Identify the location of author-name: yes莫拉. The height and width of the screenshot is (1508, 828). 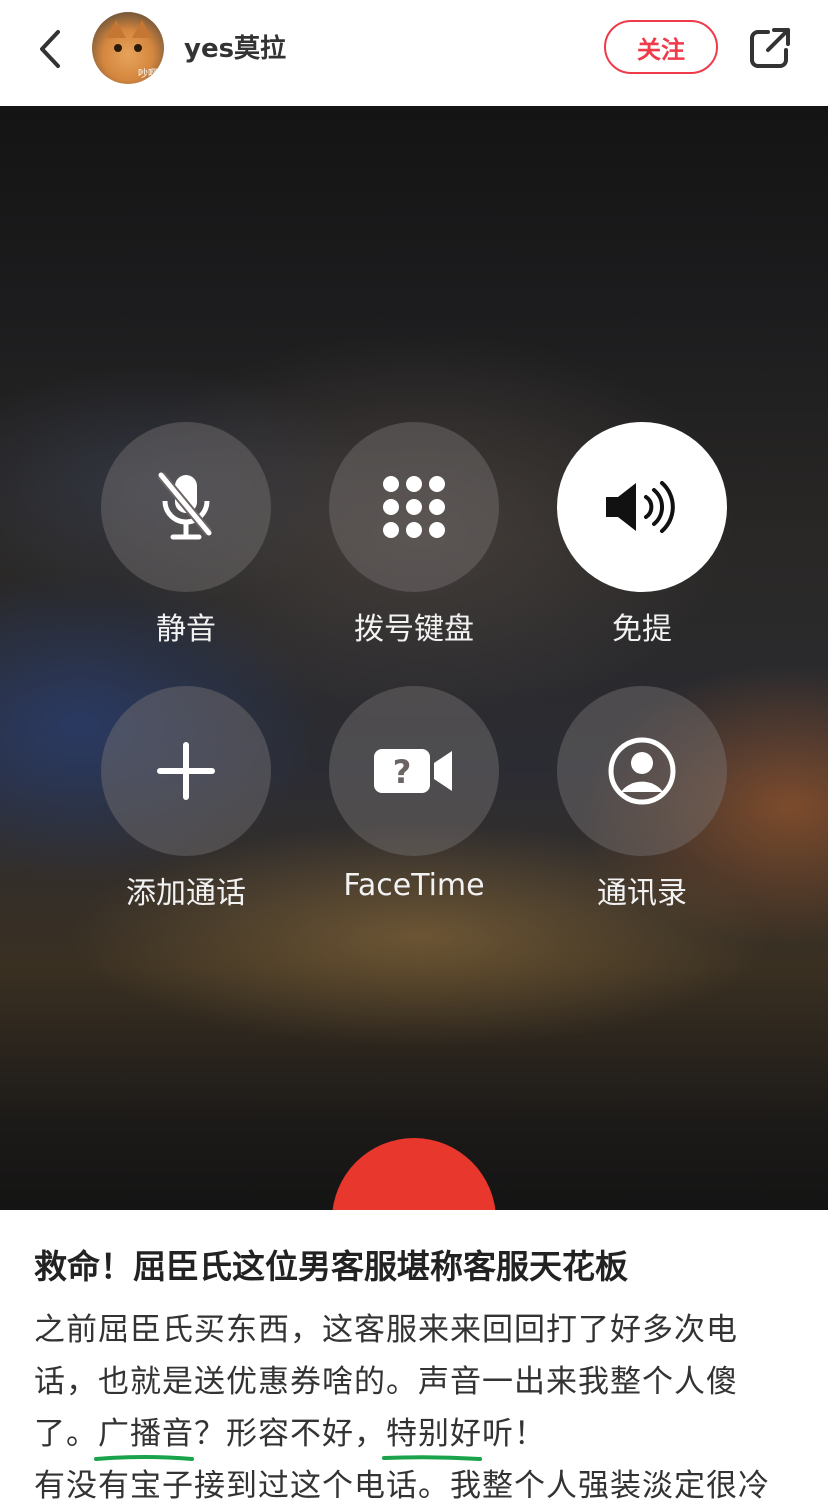
(235, 46).